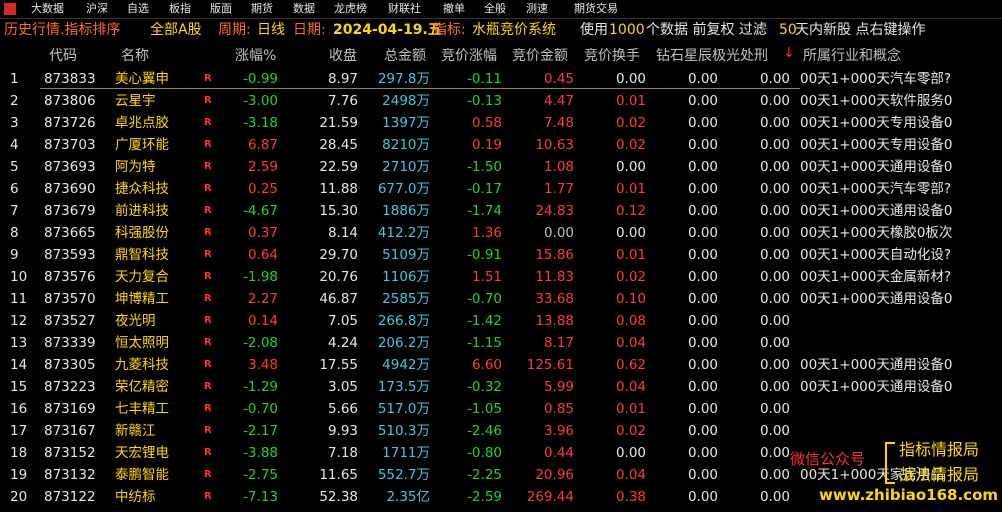  I want to click on col-industry: 所属行业和概念, so click(852, 55).